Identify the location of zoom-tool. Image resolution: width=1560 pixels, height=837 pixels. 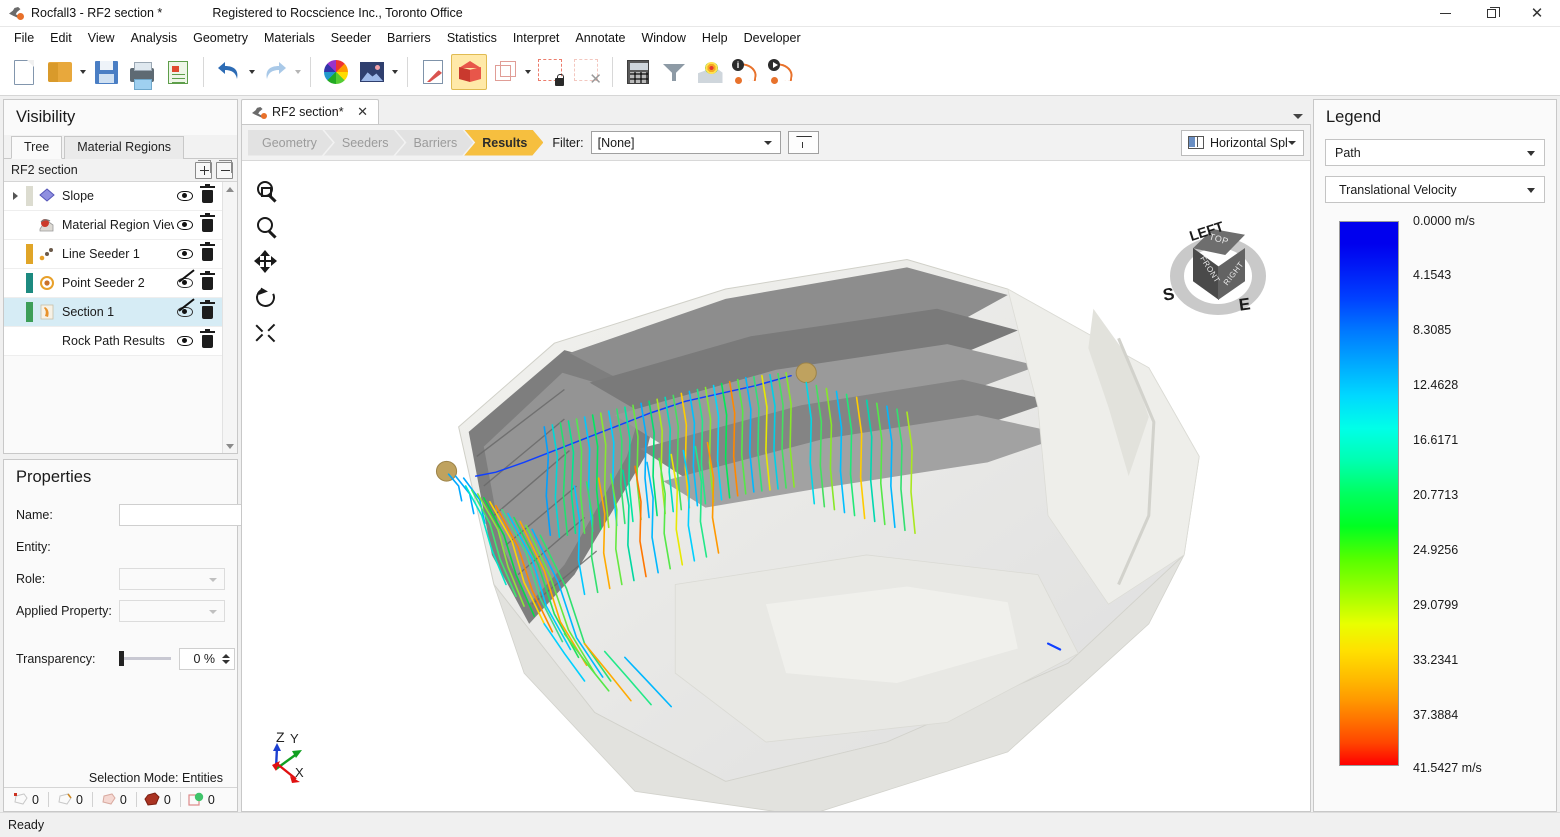
(265, 225).